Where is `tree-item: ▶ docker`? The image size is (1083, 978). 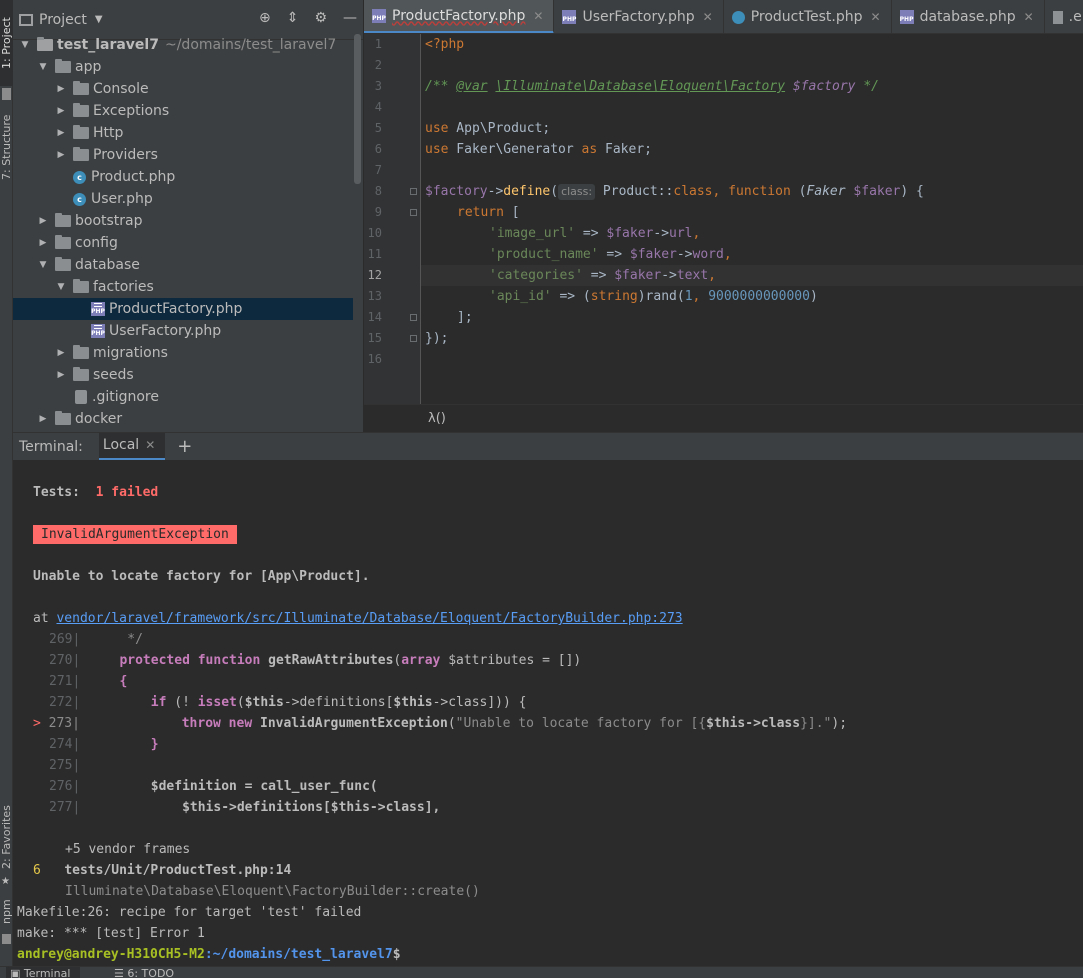
tree-item: ▶ docker is located at coordinates (183, 419).